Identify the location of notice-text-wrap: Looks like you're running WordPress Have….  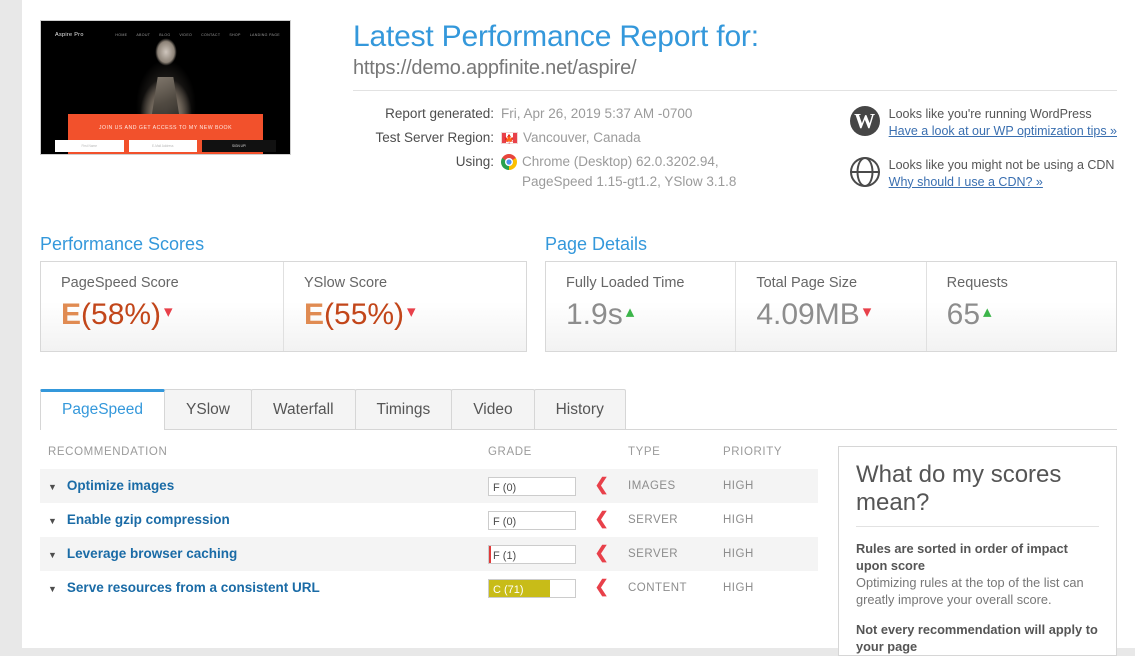
(1003, 123).